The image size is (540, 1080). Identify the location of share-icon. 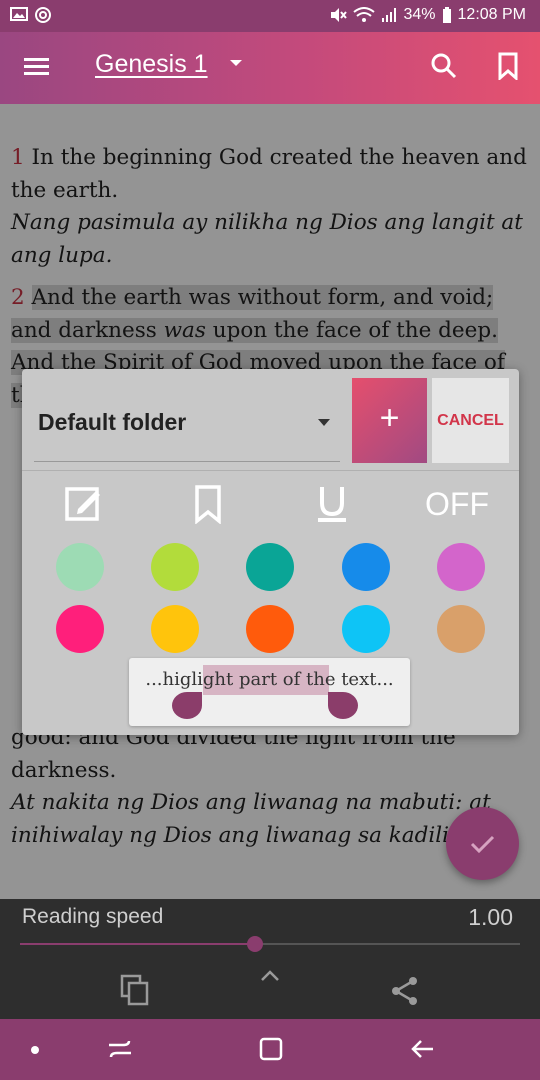
(405, 991).